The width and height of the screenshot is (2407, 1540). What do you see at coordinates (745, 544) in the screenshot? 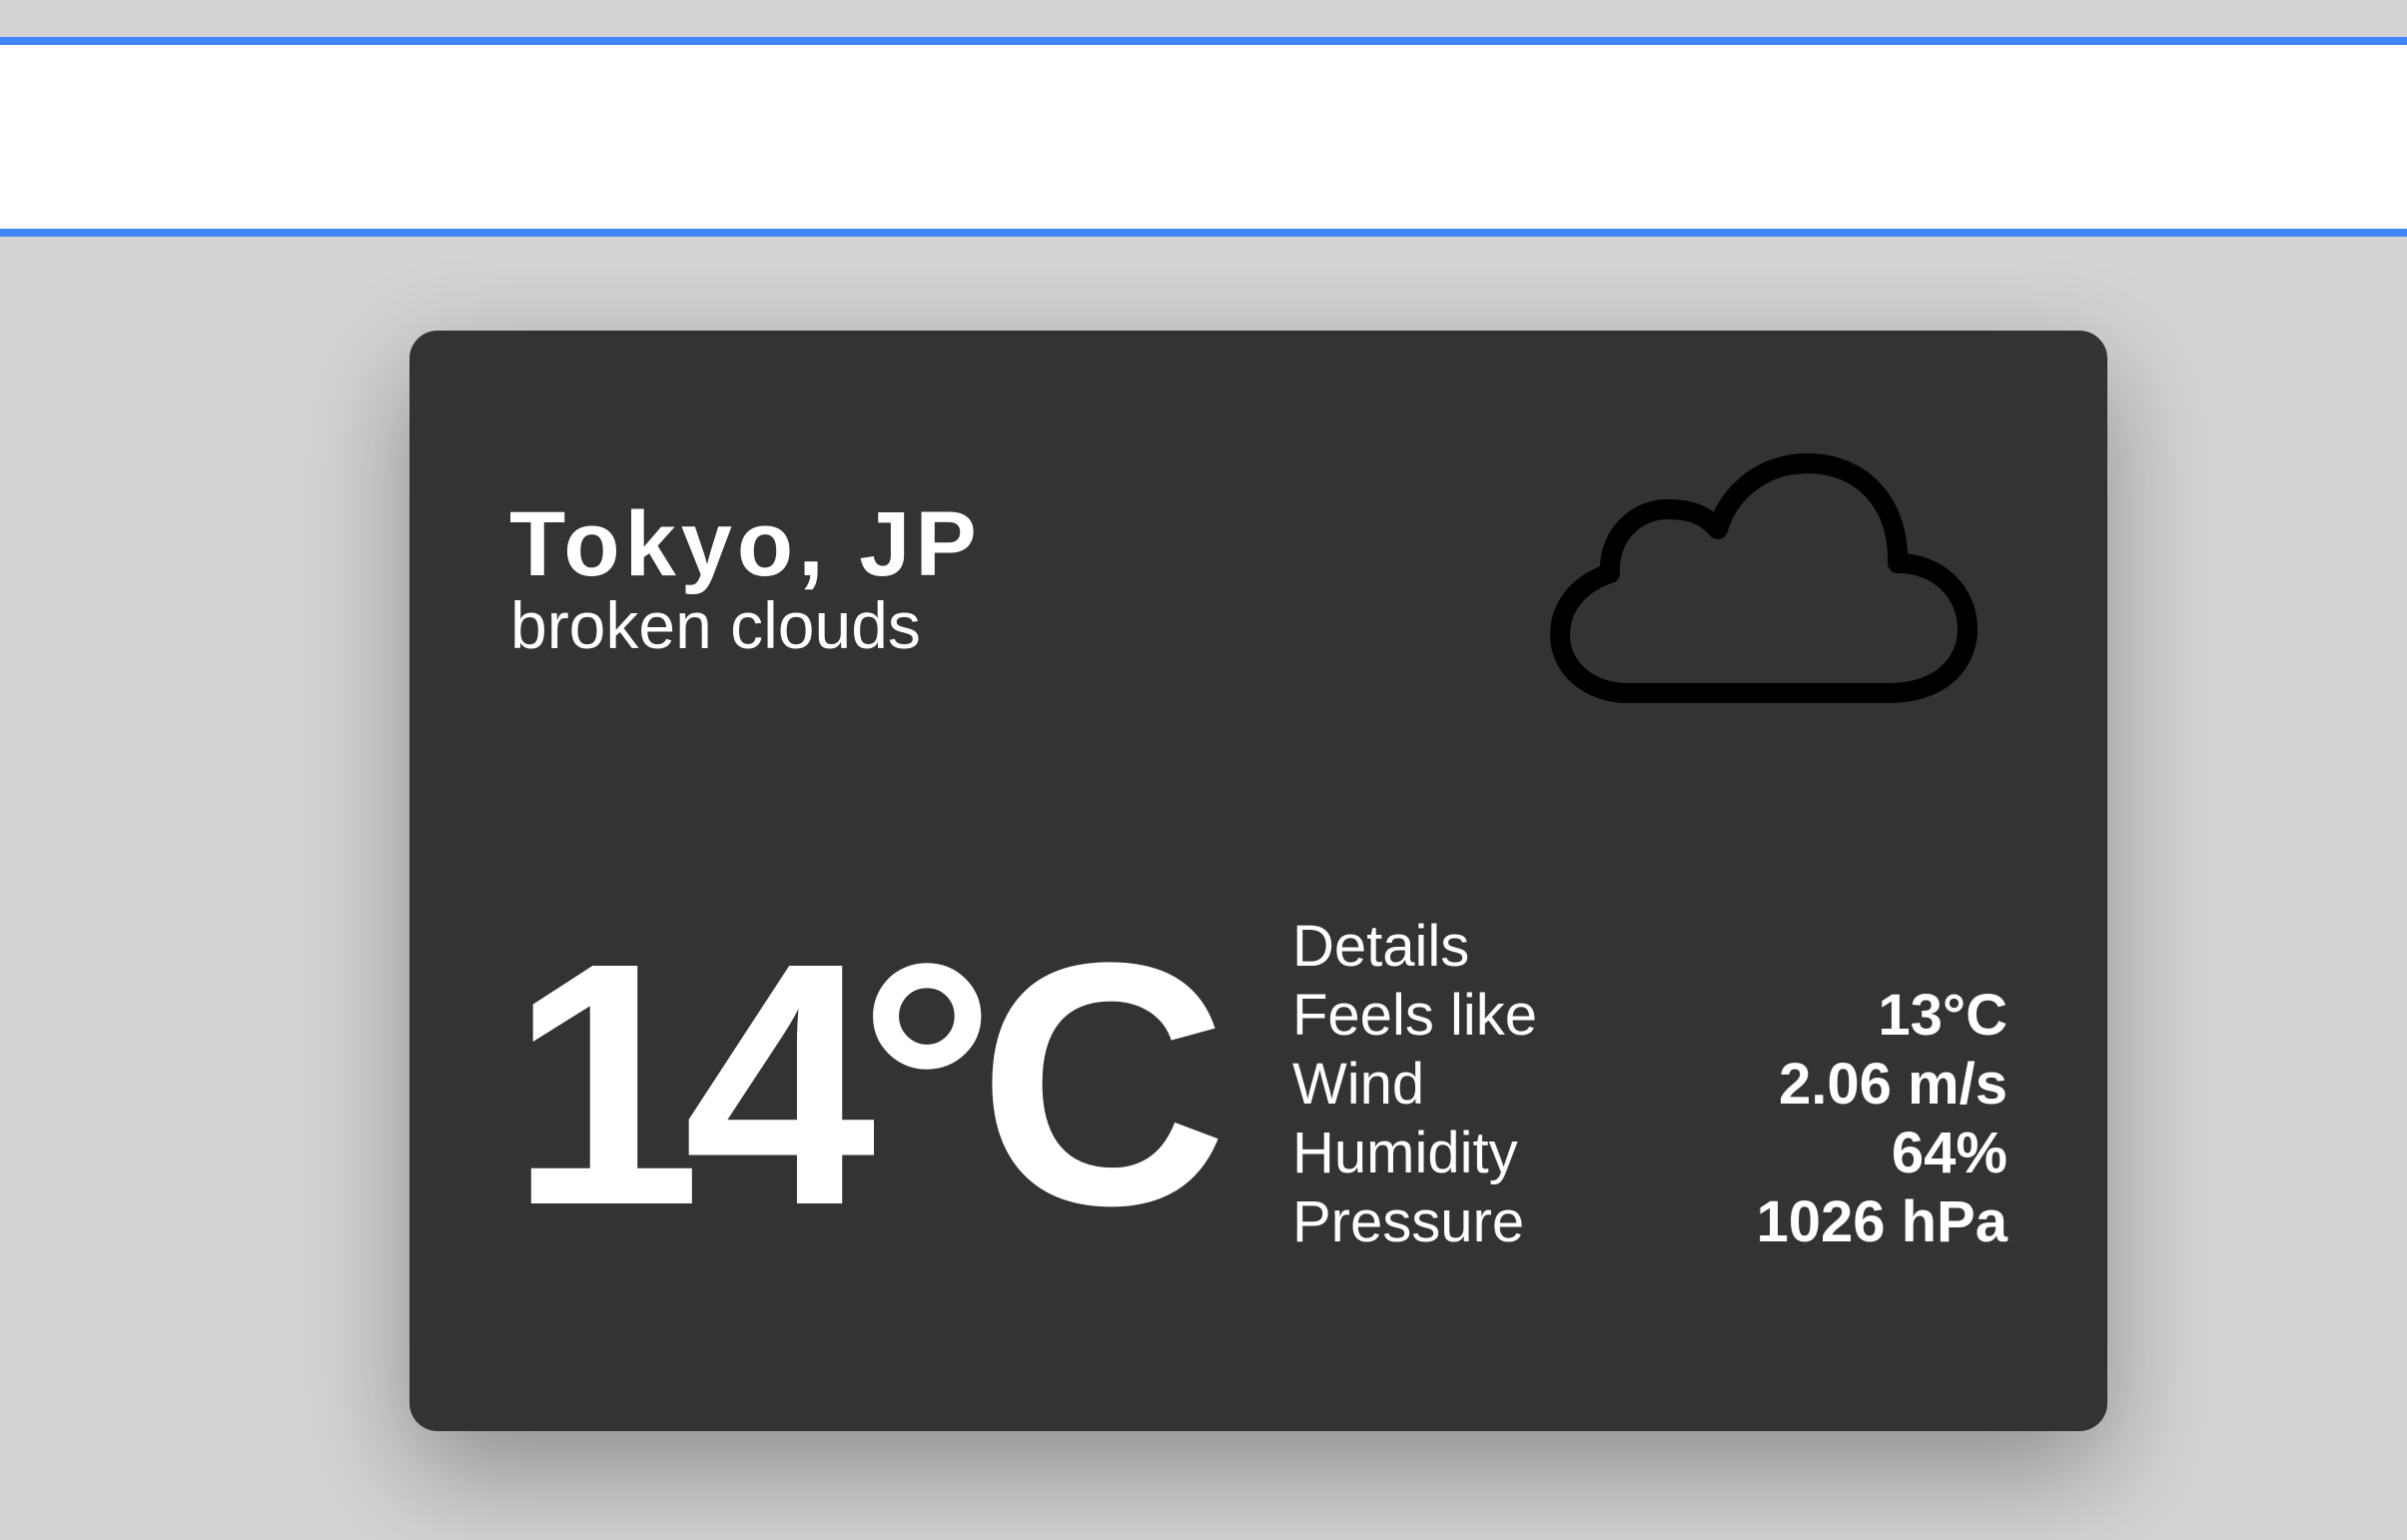
I see `city-name: Tokyo, JP` at bounding box center [745, 544].